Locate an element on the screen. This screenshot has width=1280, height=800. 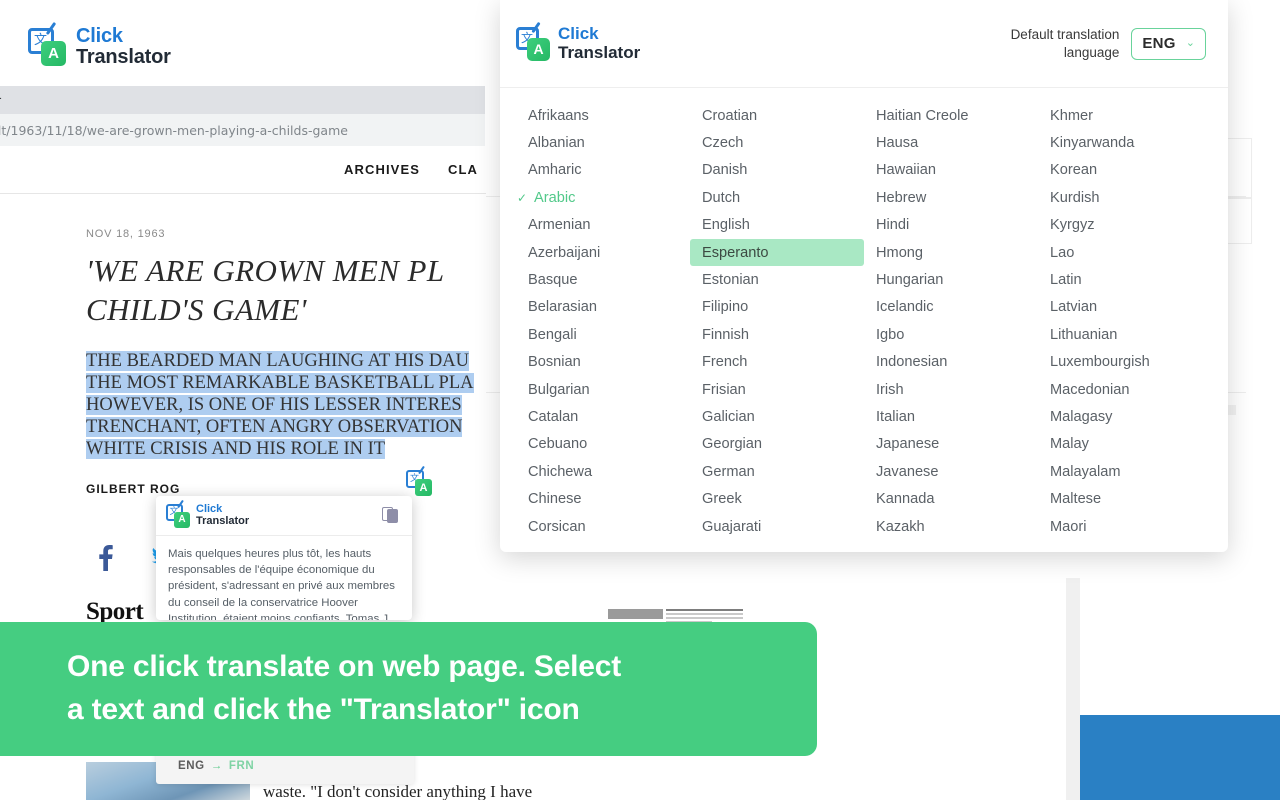
facebook-icon is located at coordinates (105, 558).